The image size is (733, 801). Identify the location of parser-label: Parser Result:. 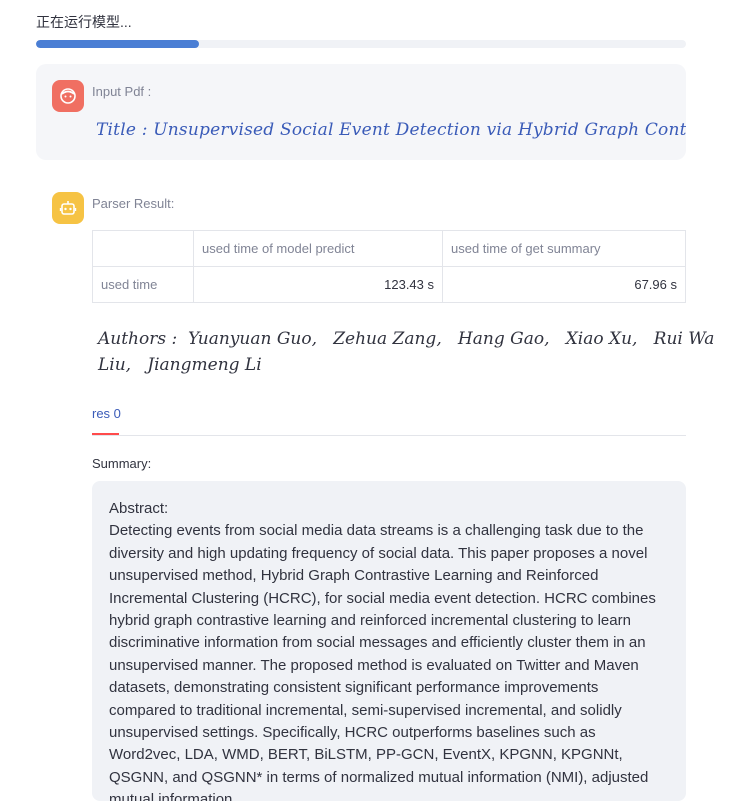
(133, 203).